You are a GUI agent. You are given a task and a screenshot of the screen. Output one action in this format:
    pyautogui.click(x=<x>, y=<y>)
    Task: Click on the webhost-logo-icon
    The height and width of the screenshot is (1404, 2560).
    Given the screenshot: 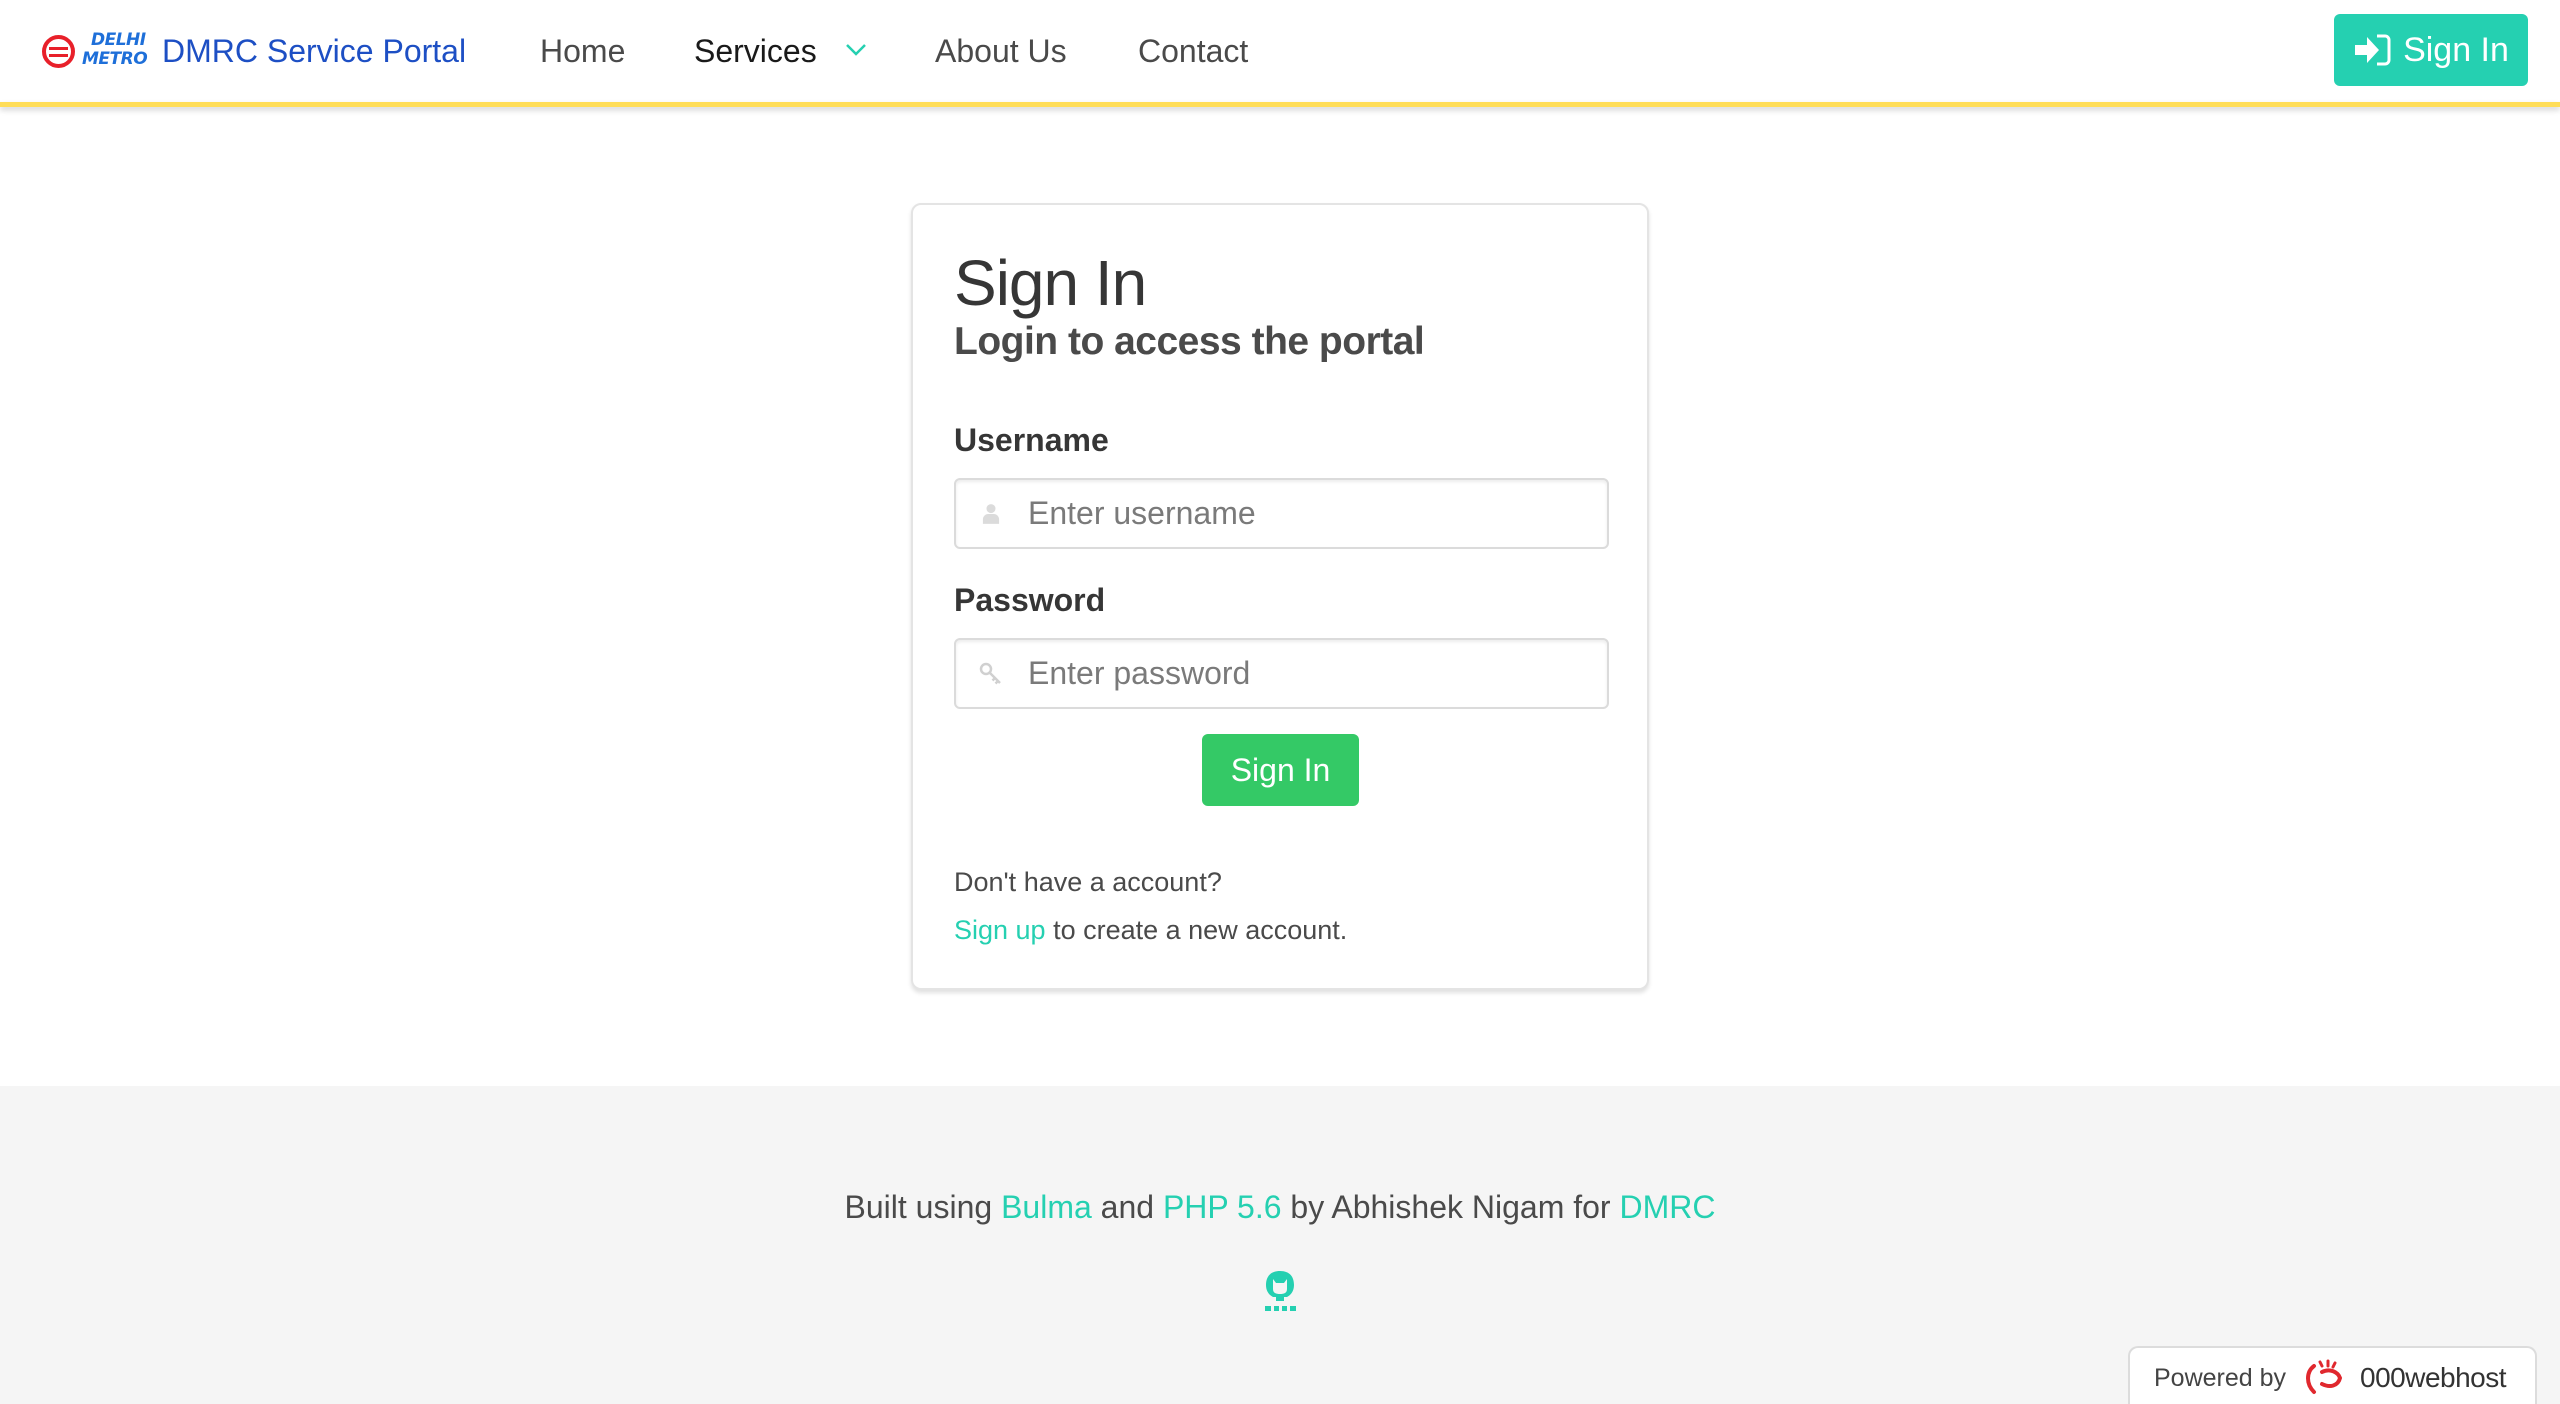 What is the action you would take?
    pyautogui.click(x=2324, y=1376)
    